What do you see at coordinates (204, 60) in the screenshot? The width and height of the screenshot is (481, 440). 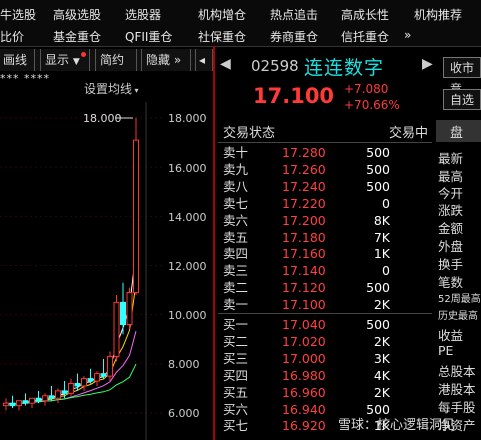 I see `collapse-button: ◂` at bounding box center [204, 60].